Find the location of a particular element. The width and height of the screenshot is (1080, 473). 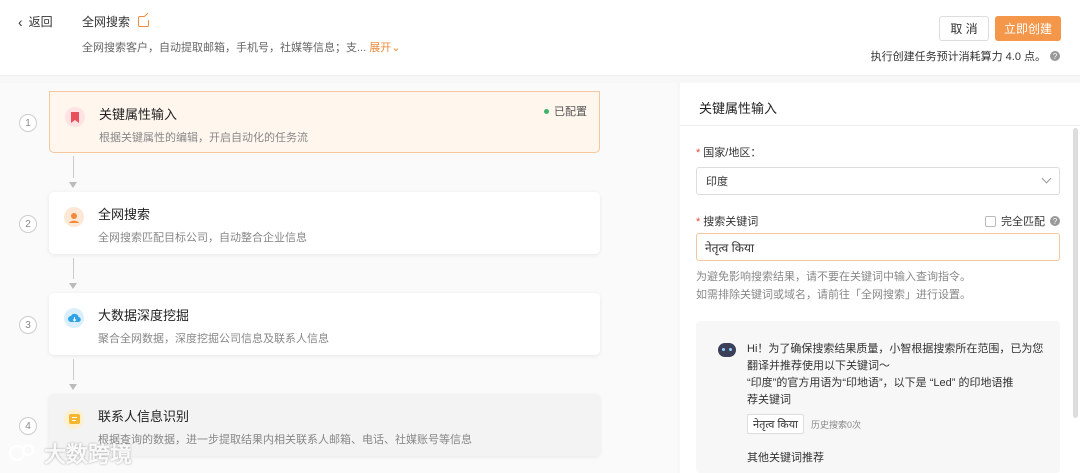

country-value: 印度 is located at coordinates (717, 182).